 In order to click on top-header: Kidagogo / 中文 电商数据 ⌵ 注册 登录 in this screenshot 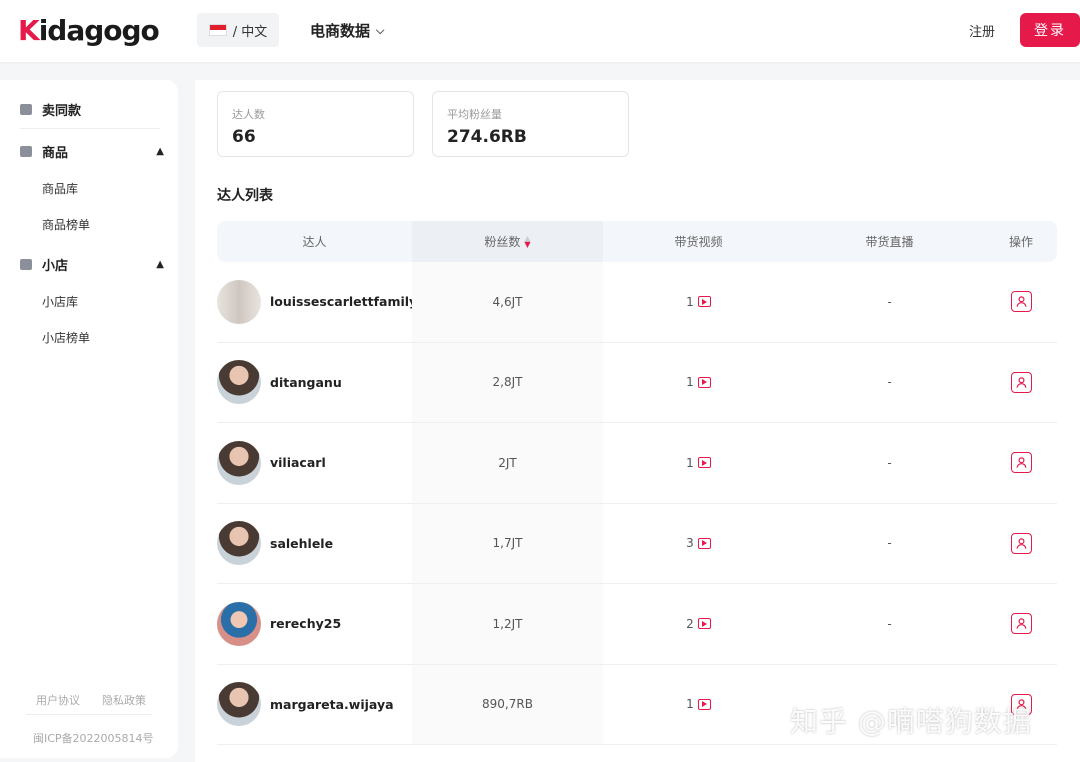, I will do `click(540, 31)`.